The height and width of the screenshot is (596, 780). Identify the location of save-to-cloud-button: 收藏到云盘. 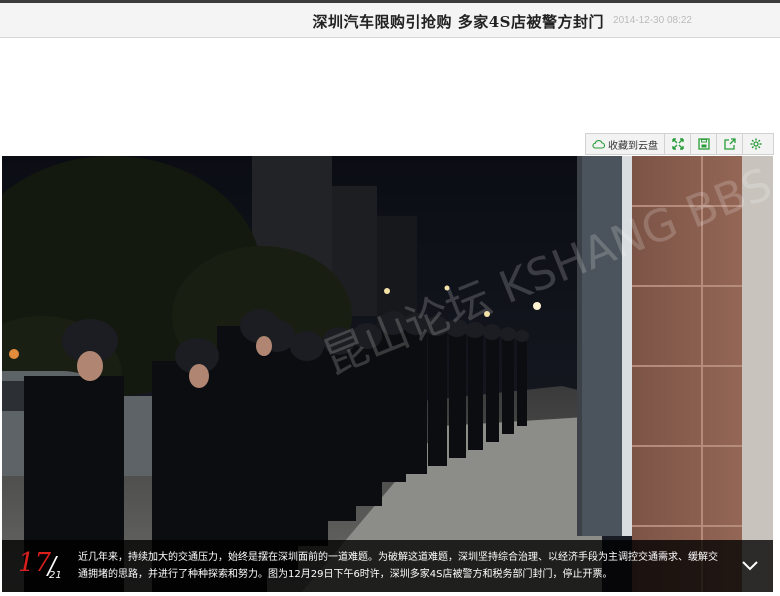
(625, 144).